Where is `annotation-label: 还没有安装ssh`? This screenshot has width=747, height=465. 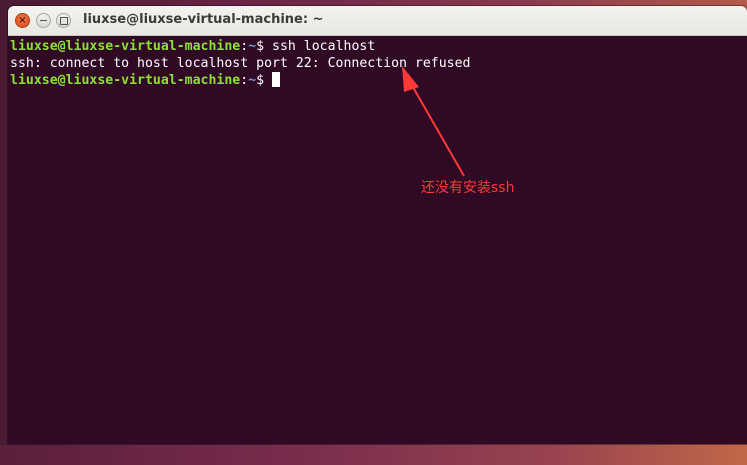 annotation-label: 还没有安装ssh is located at coordinates (468, 188).